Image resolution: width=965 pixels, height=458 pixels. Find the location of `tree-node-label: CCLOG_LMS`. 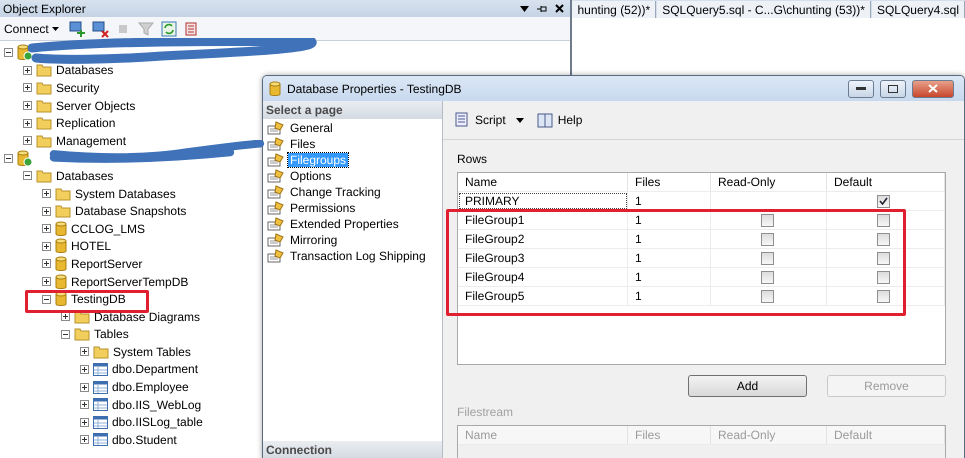

tree-node-label: CCLOG_LMS is located at coordinates (108, 229).